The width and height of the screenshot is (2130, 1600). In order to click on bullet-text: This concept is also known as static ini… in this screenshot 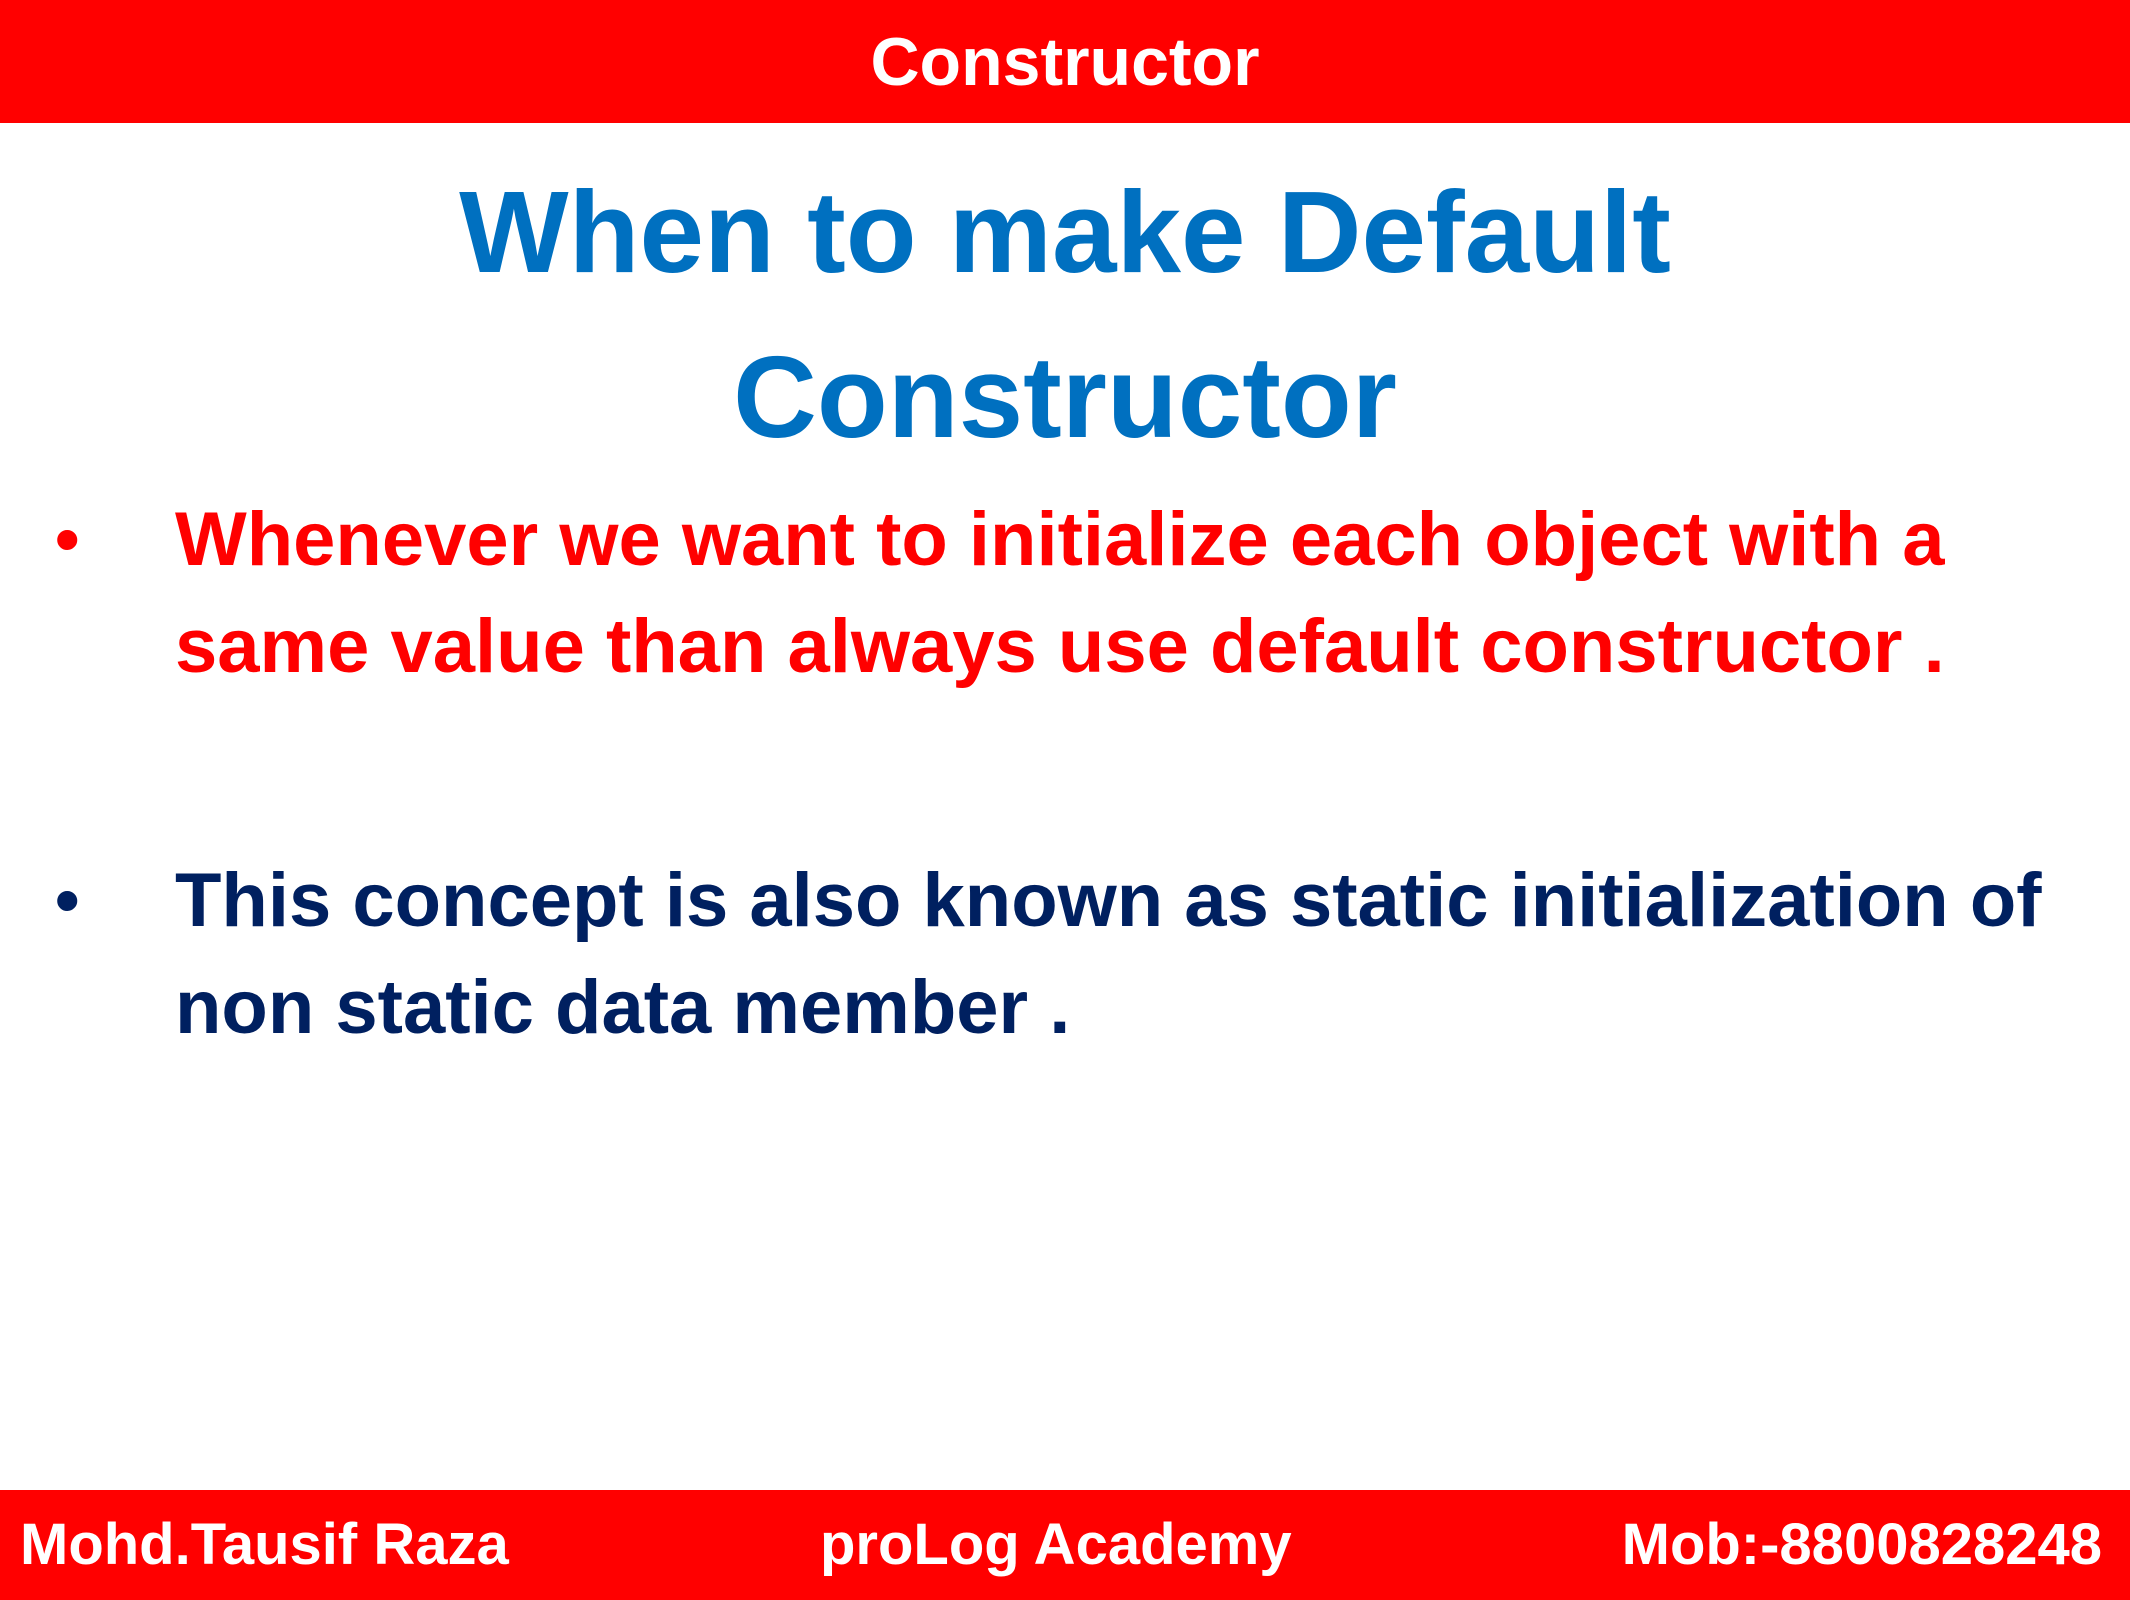, I will do `click(1108, 954)`.